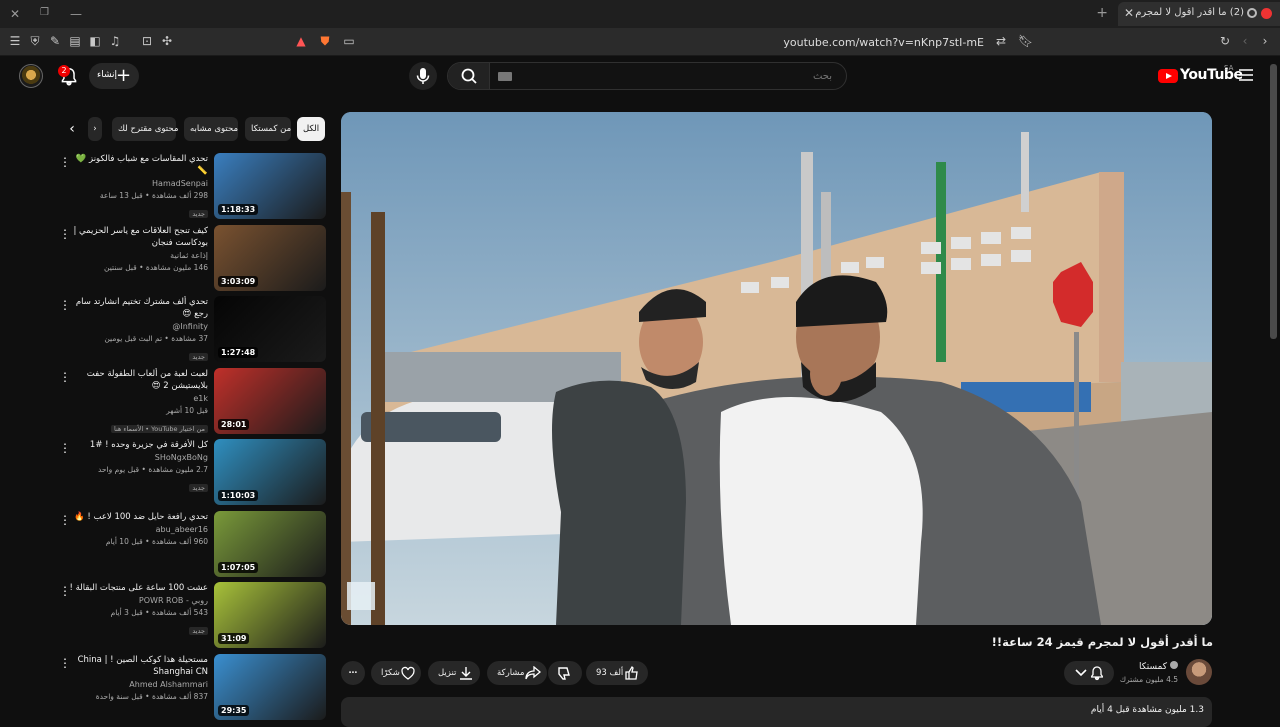 Image resolution: width=1280 pixels, height=727 pixels. Describe the element at coordinates (505, 76) in the screenshot. I see `keyboard-icon` at that location.